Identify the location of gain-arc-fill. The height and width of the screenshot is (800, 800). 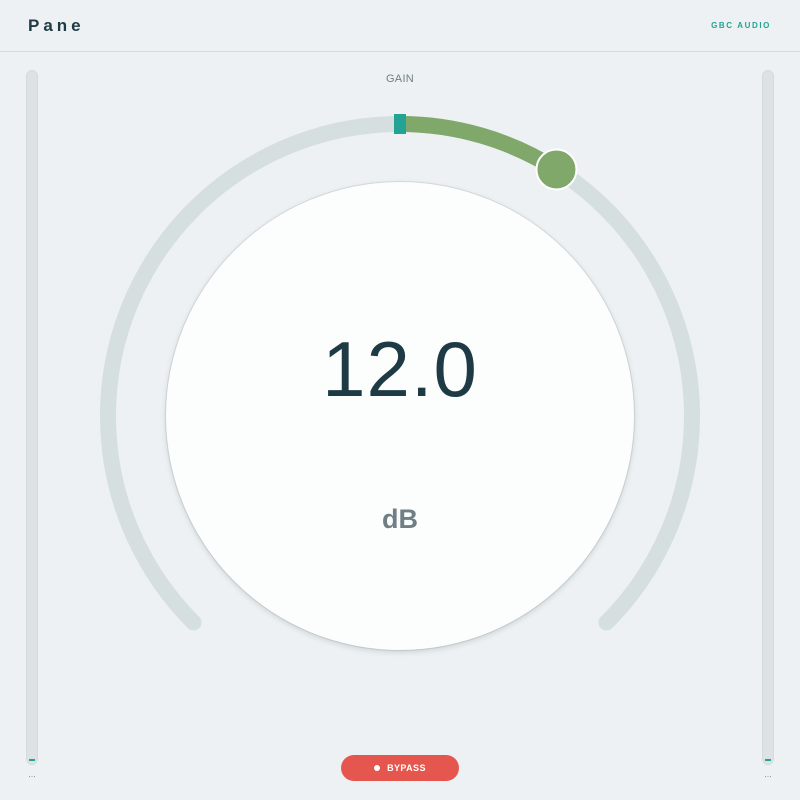
(480, 146).